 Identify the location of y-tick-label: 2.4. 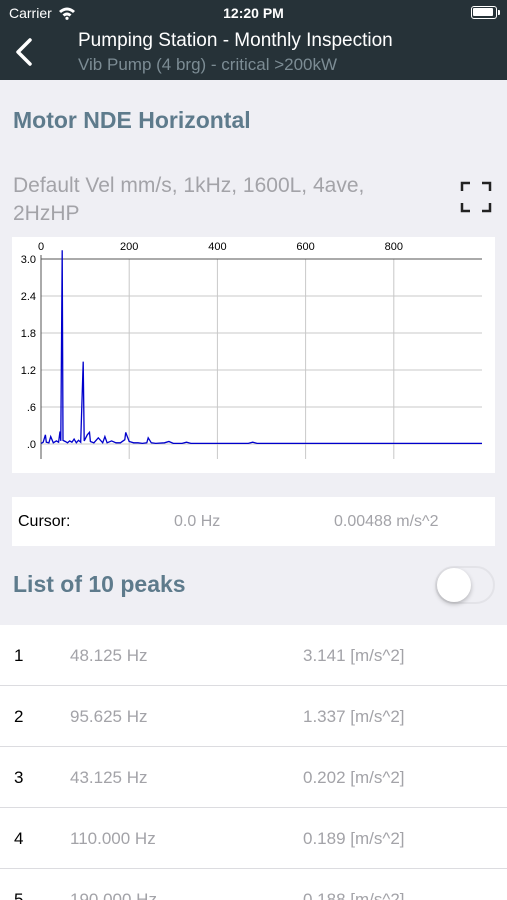
(28, 297).